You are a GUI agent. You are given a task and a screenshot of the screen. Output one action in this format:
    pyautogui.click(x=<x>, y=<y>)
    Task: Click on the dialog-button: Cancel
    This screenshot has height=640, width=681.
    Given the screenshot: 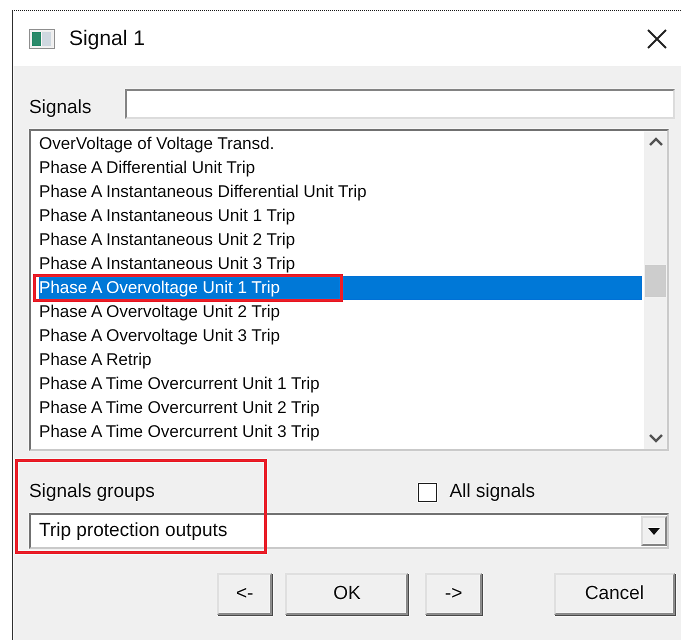 What is the action you would take?
    pyautogui.click(x=614, y=594)
    